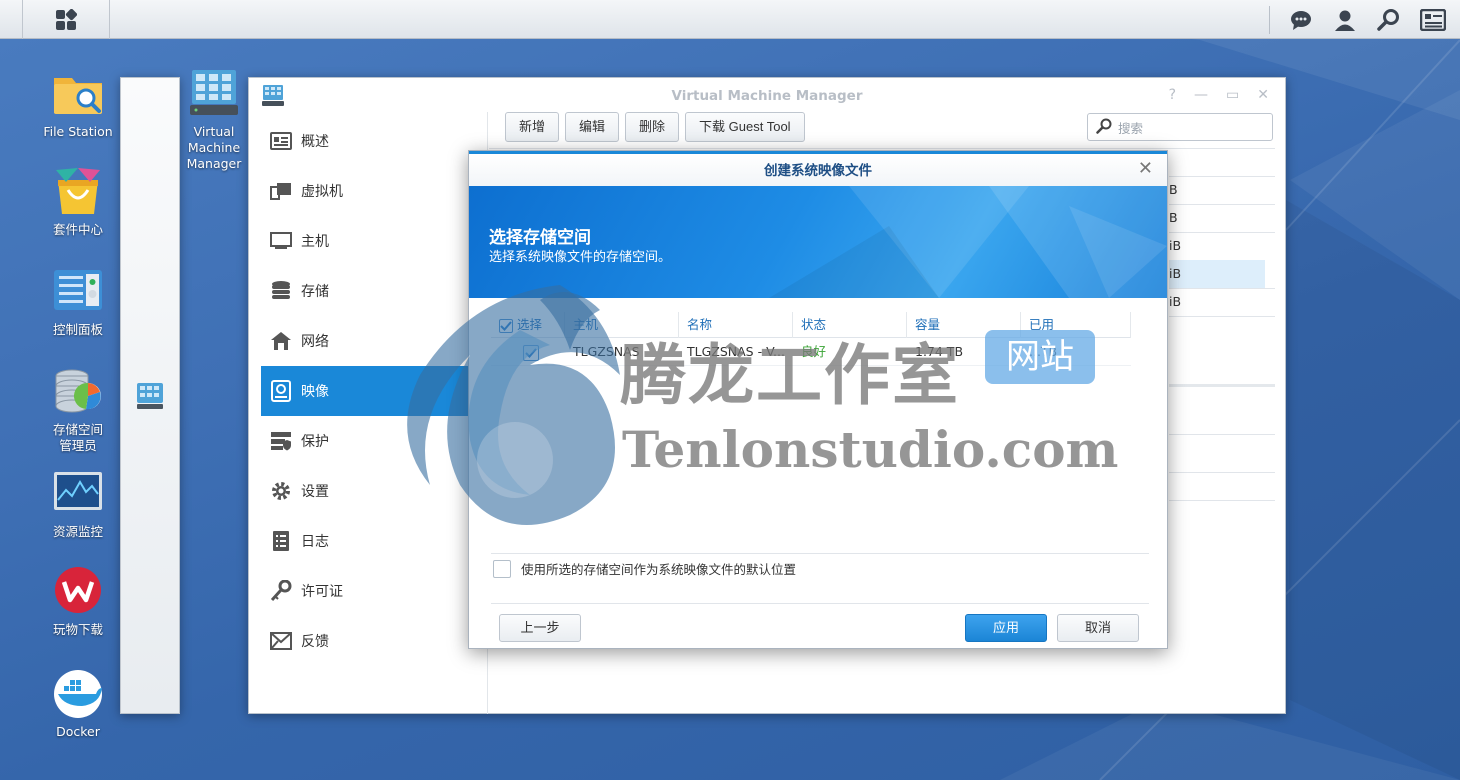 This screenshot has height=780, width=1460. I want to click on sidebar-item-virtual-machine: 虚拟机, so click(365, 191).